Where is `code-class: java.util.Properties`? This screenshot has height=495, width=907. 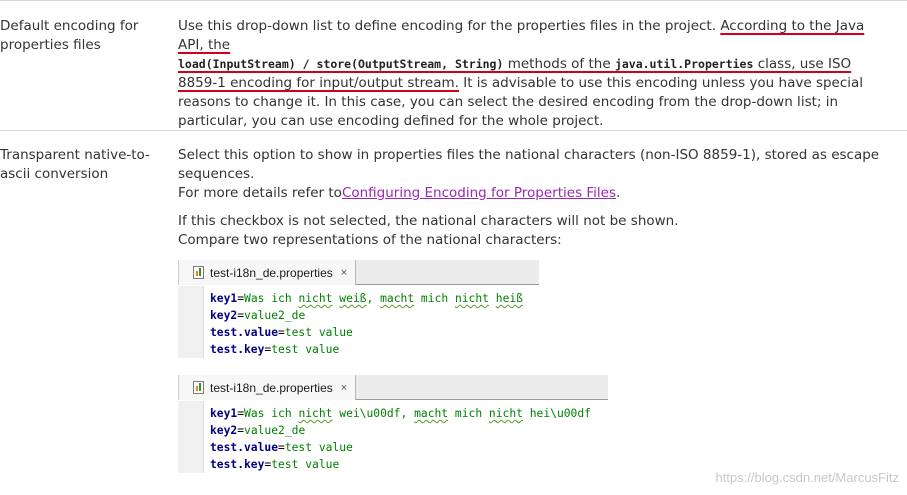 code-class: java.util.Properties is located at coordinates (684, 64).